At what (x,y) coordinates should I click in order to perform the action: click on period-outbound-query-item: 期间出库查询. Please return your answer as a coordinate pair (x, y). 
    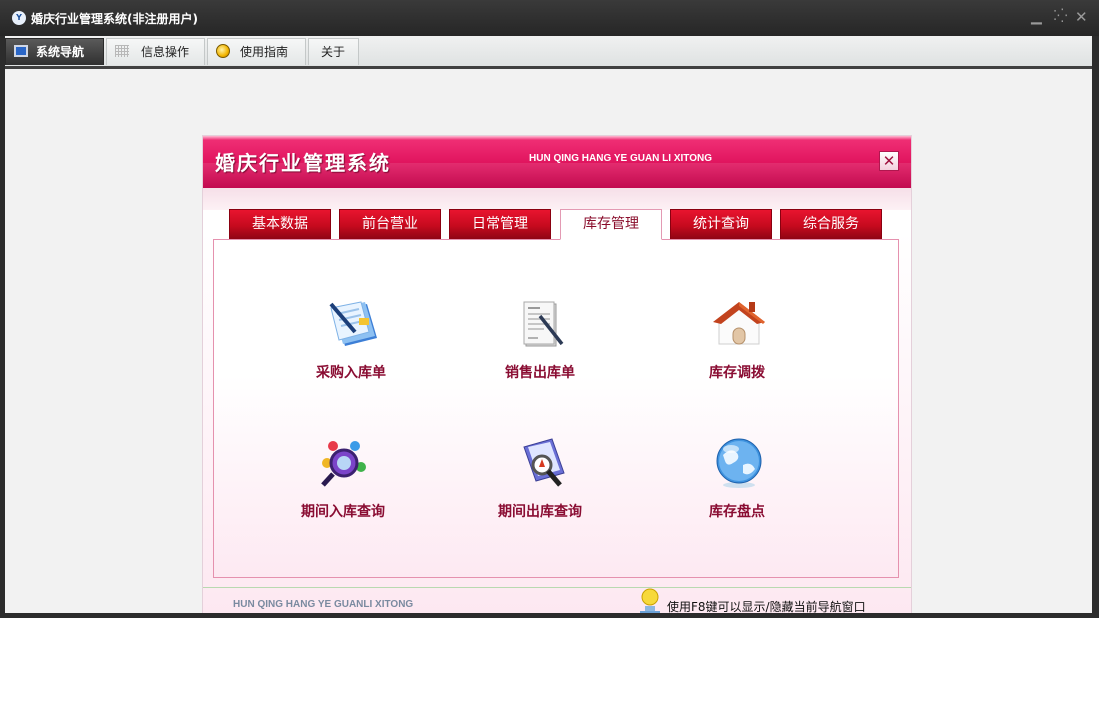
    Looking at the image, I should click on (540, 487).